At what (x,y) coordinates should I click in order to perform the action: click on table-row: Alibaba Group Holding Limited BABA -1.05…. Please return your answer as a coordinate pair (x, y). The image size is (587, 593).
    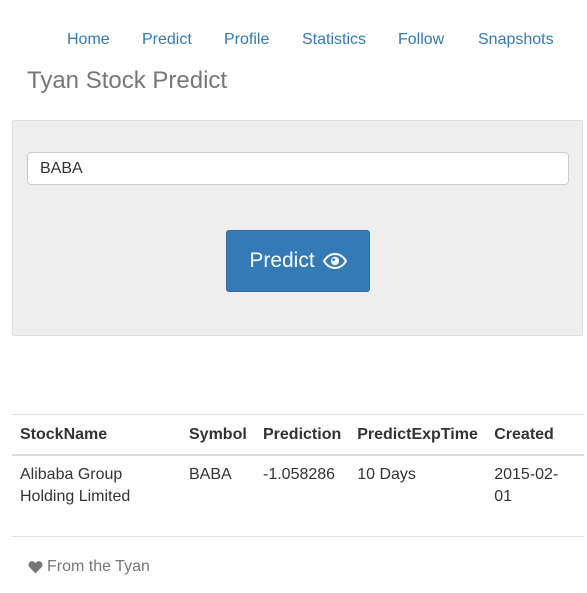
    Looking at the image, I should click on (298, 491).